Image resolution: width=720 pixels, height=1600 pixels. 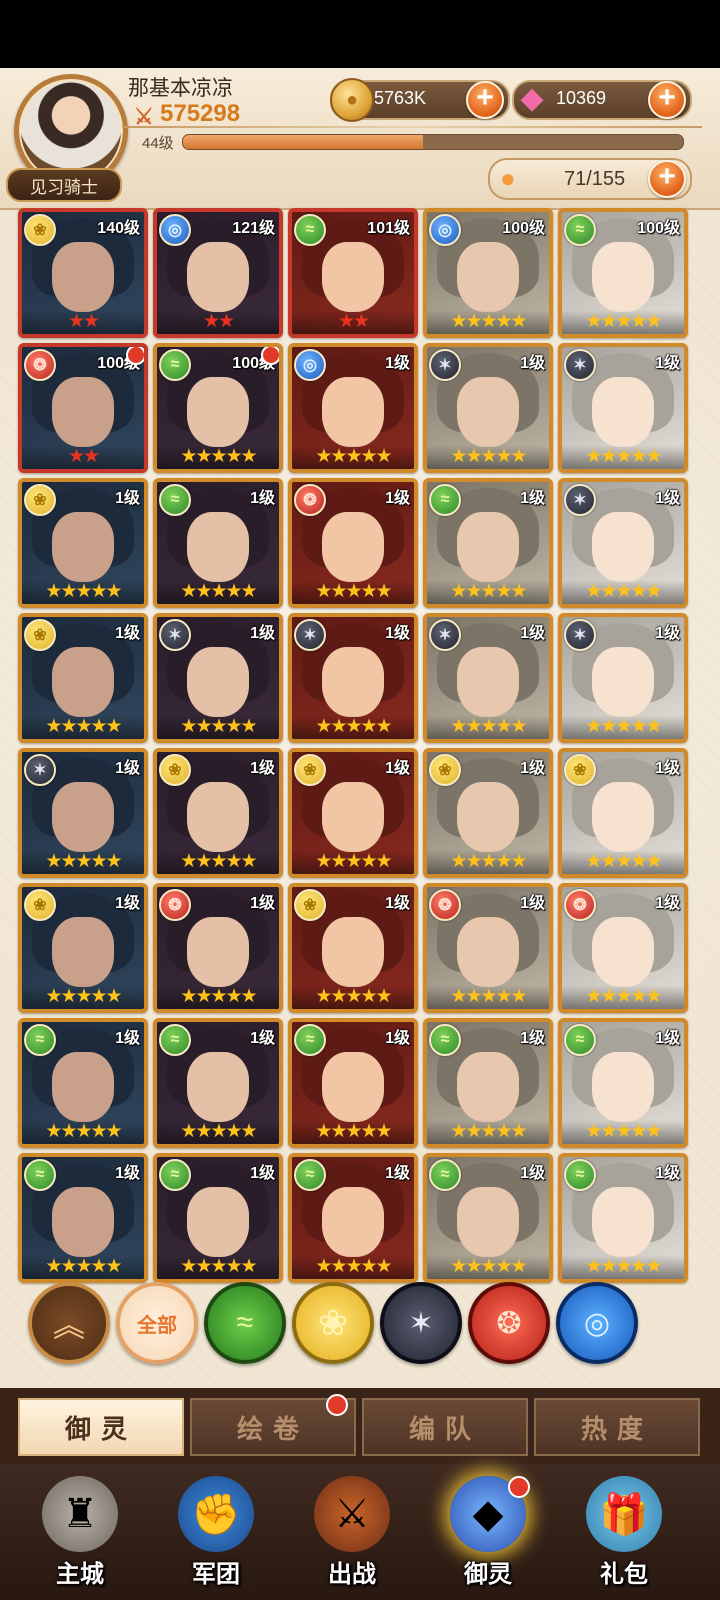 I want to click on filter-gold-button: ❀, so click(x=333, y=1323).